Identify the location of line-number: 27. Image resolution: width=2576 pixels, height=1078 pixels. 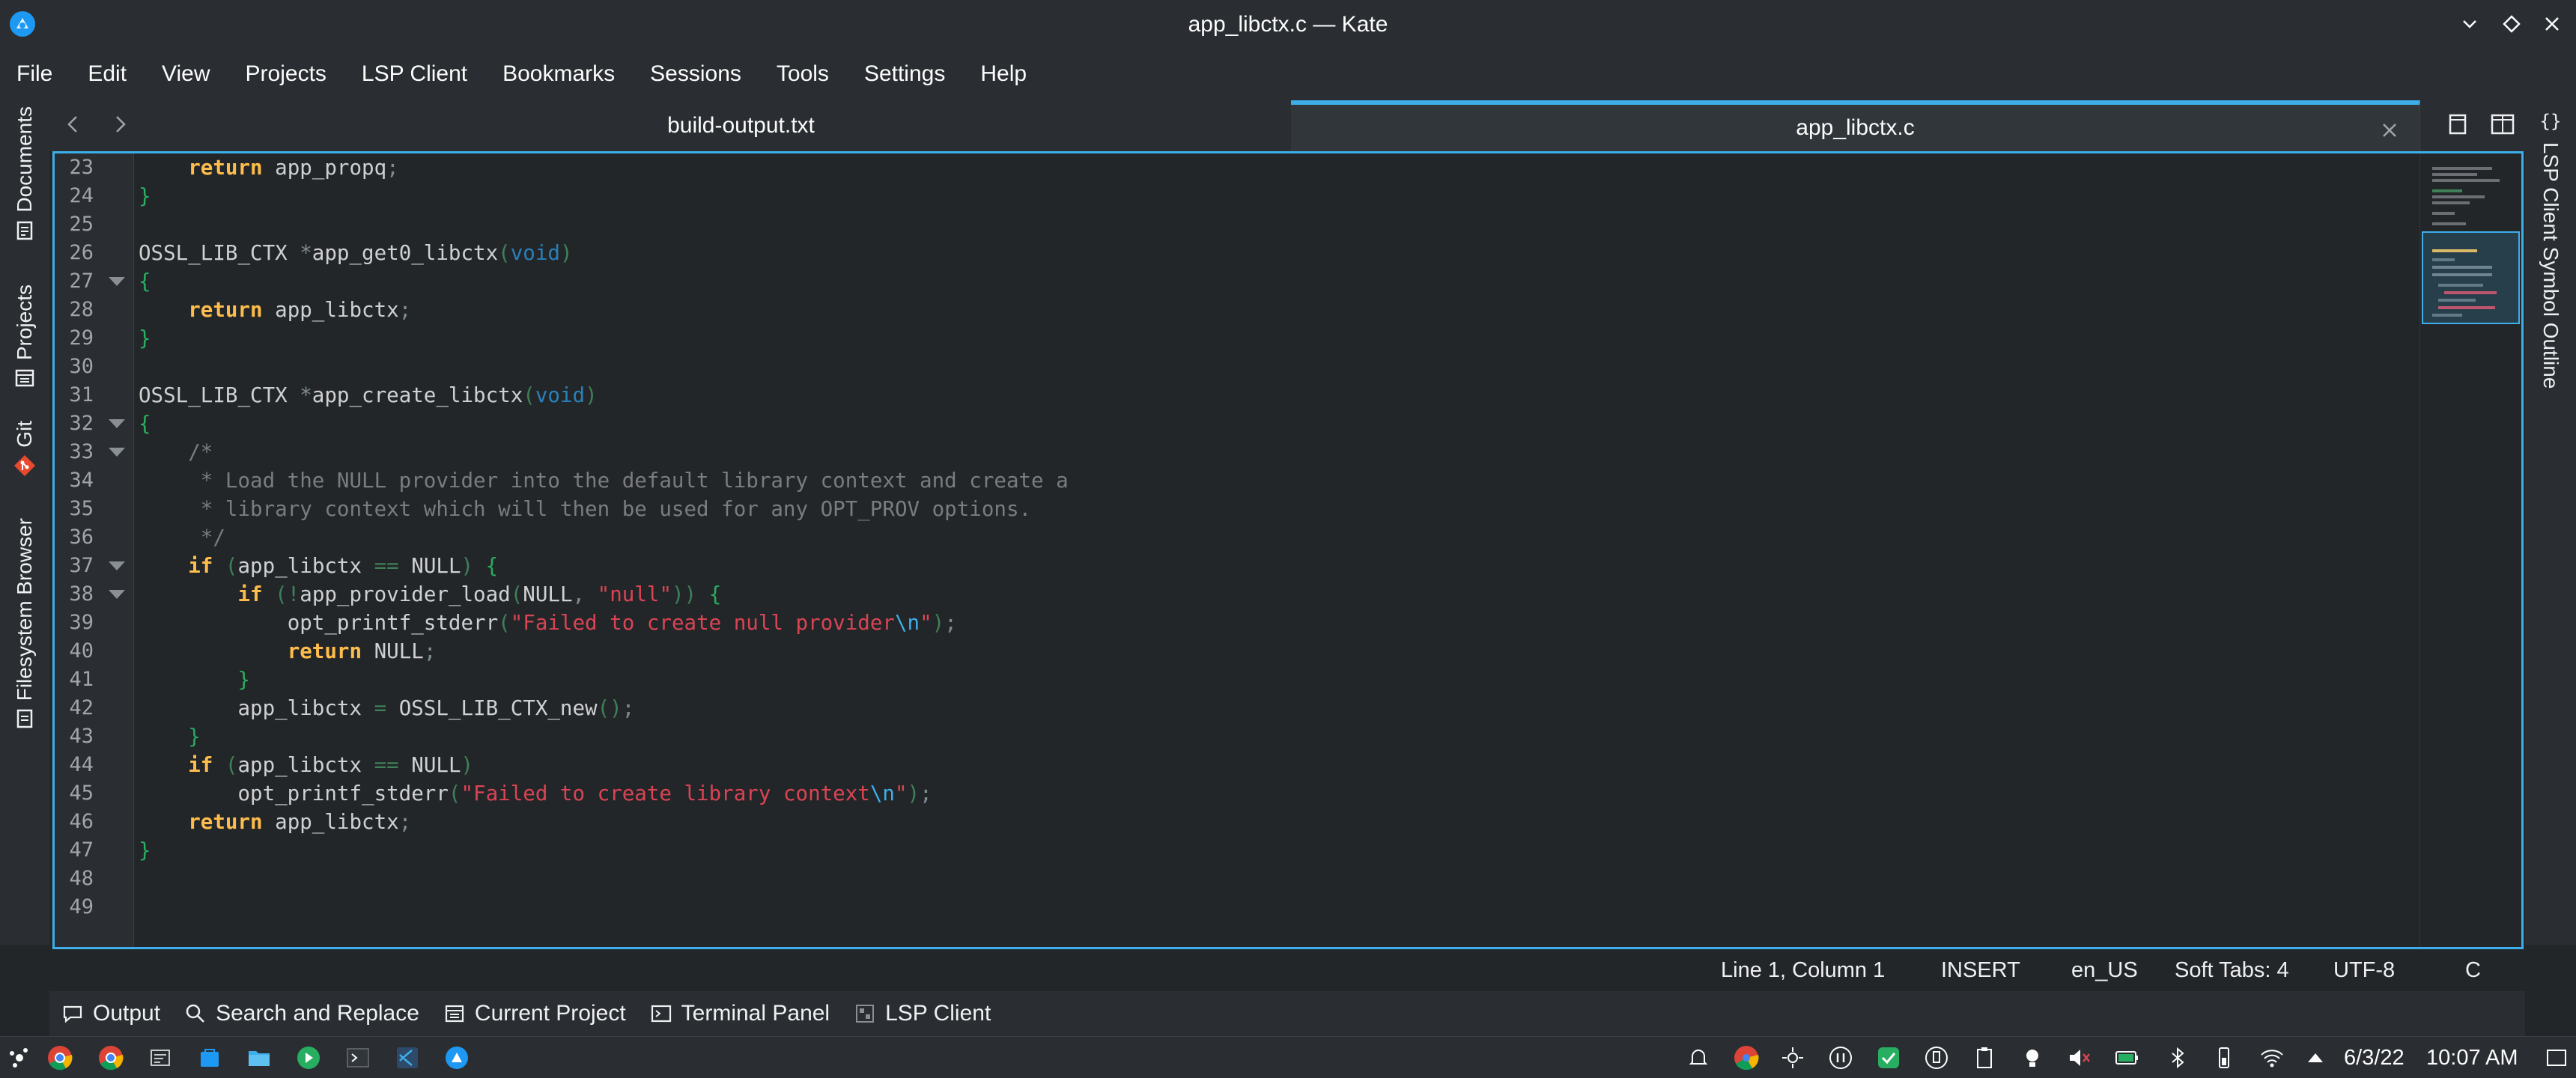
(81, 281).